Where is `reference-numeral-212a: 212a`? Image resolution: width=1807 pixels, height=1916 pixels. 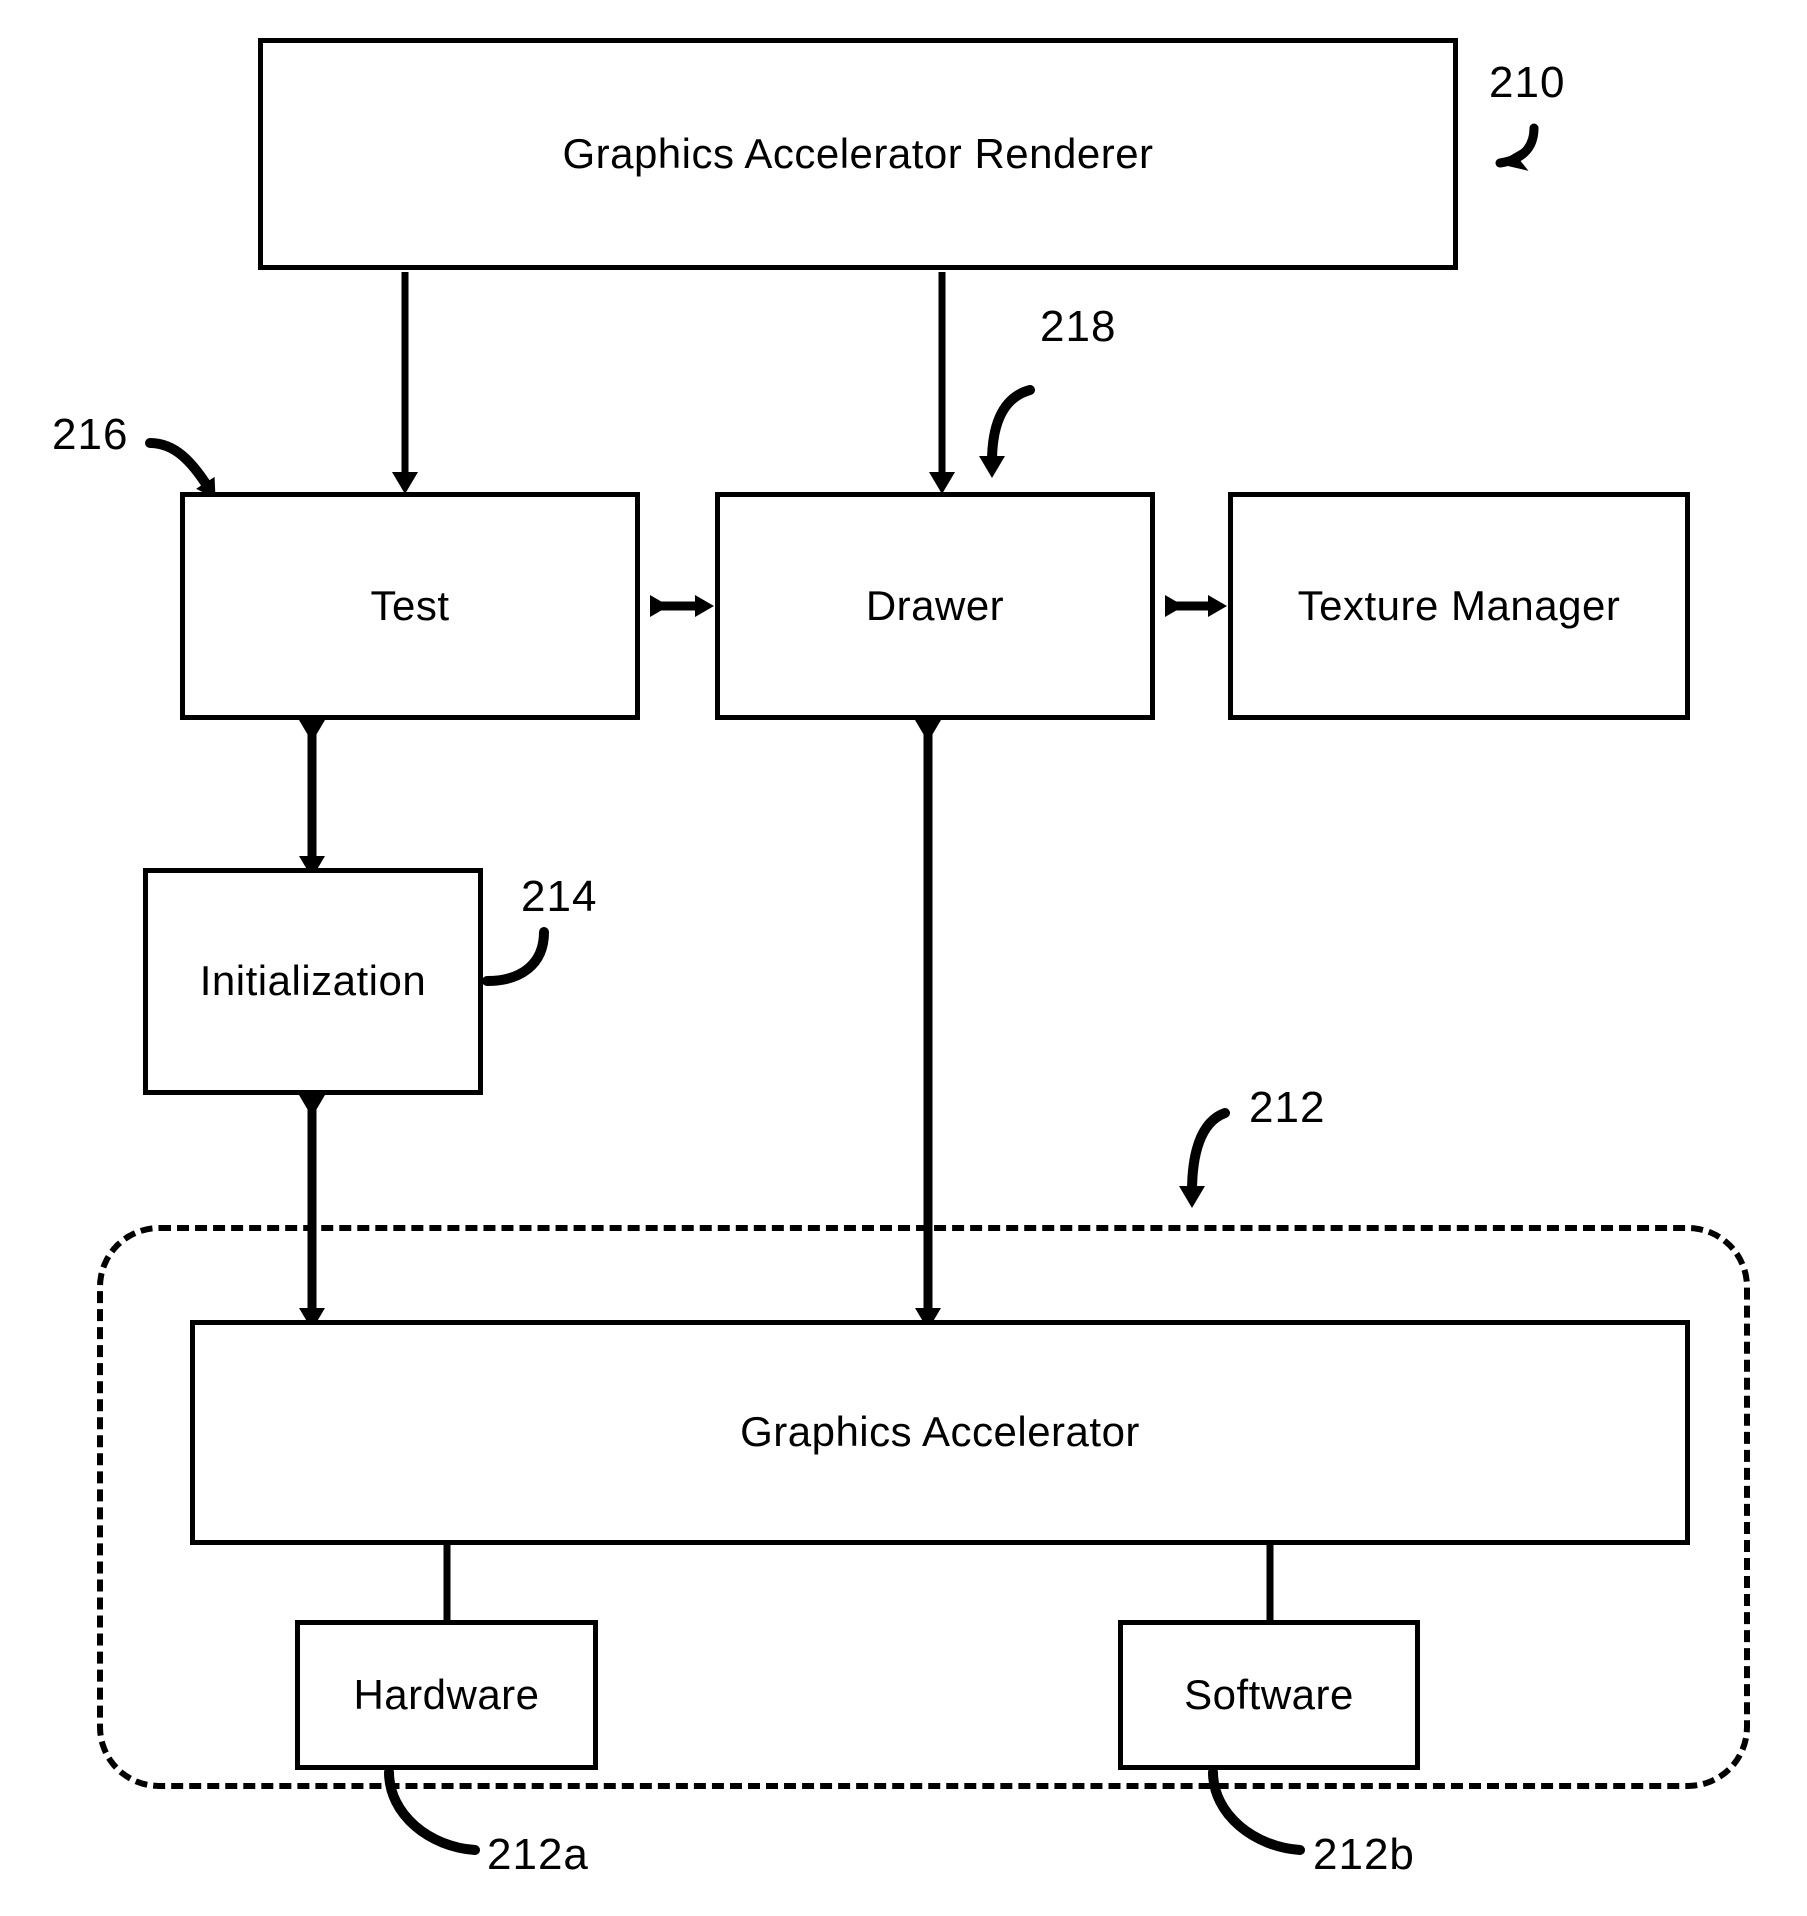
reference-numeral-212a: 212a is located at coordinates (538, 1854).